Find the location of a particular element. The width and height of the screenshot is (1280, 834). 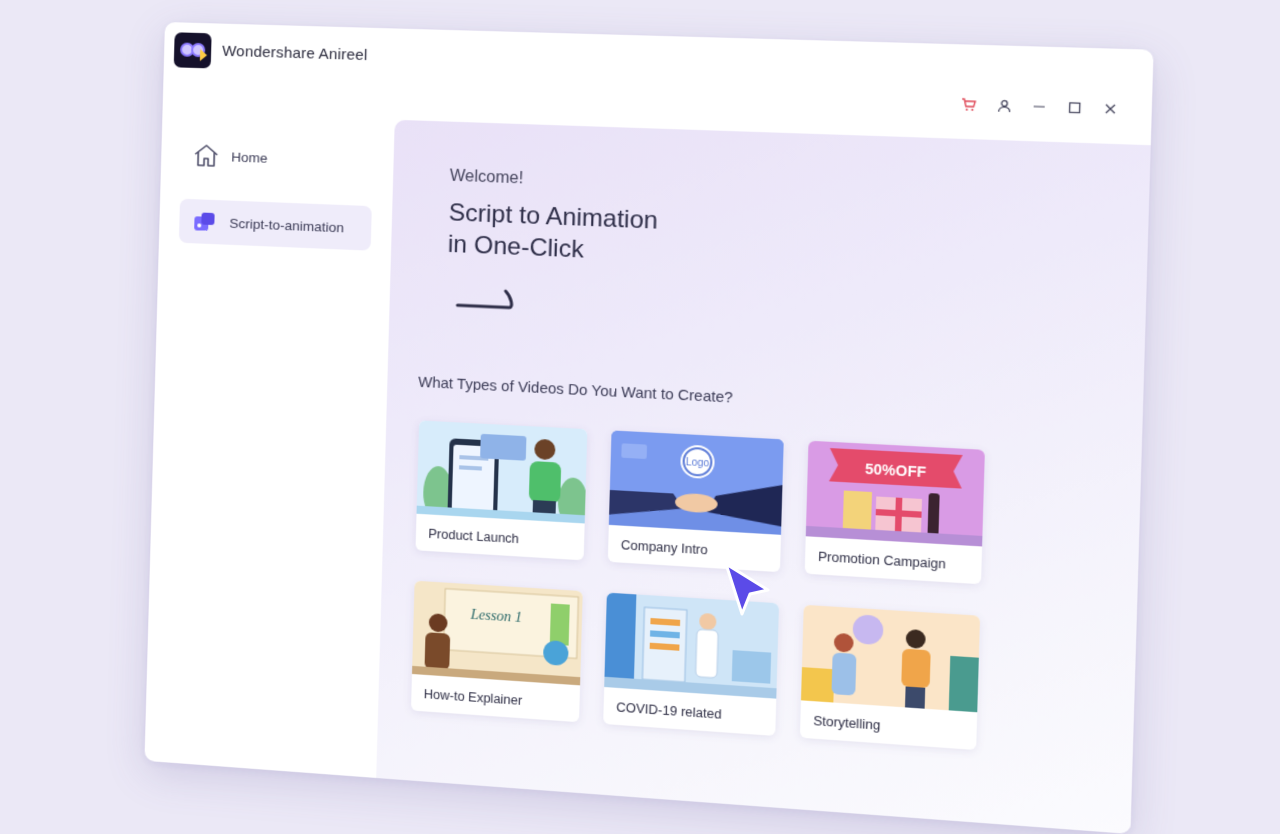

app-title: Wondershare Anireel is located at coordinates (295, 53).